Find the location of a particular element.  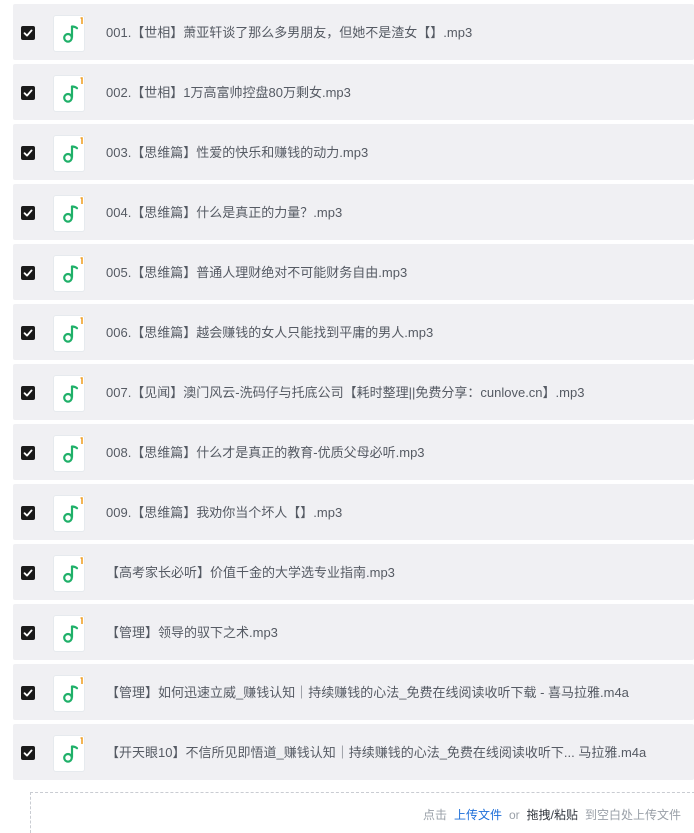

file-row: 【高考家长必听】价值千金的大学选专业指南.mp3 is located at coordinates (353, 572).